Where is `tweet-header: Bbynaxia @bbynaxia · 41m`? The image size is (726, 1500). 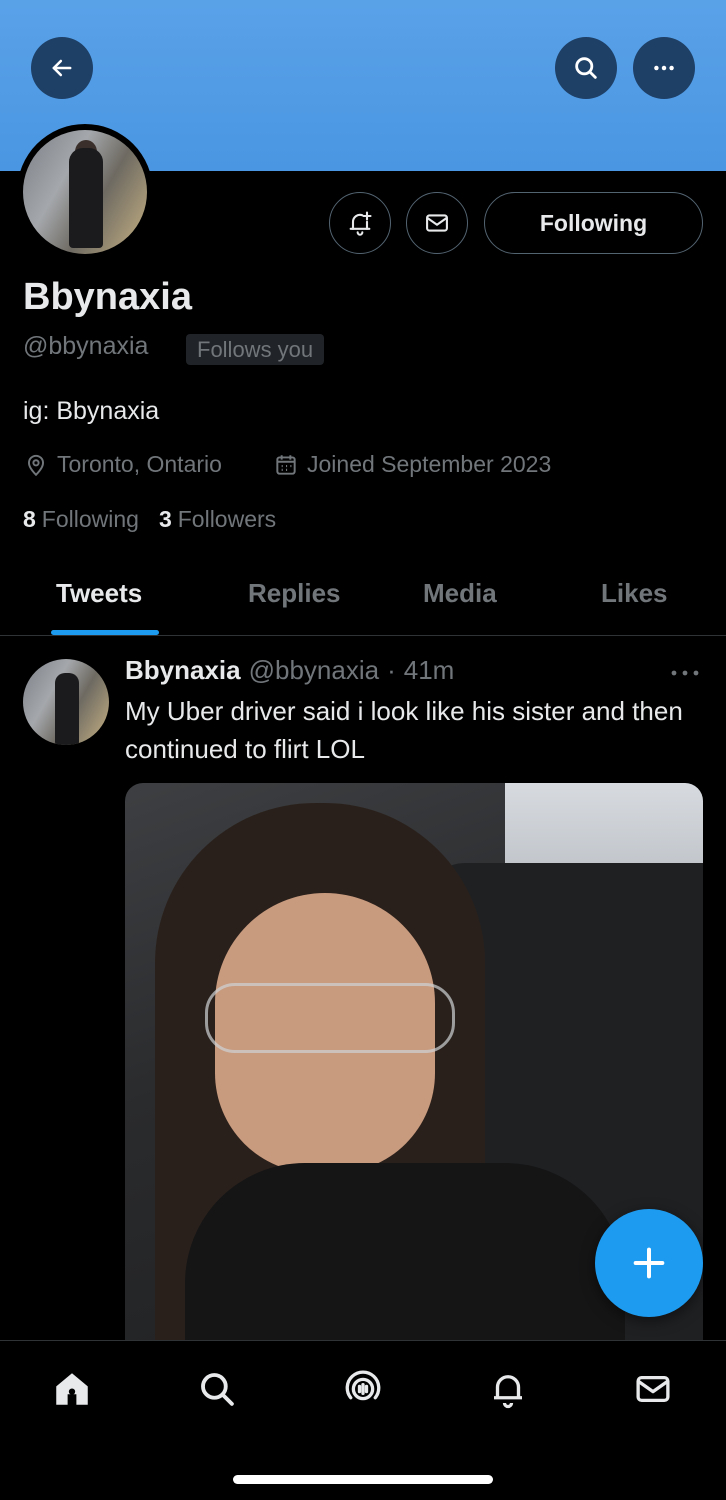 tweet-header: Bbynaxia @bbynaxia · 41m is located at coordinates (289, 670).